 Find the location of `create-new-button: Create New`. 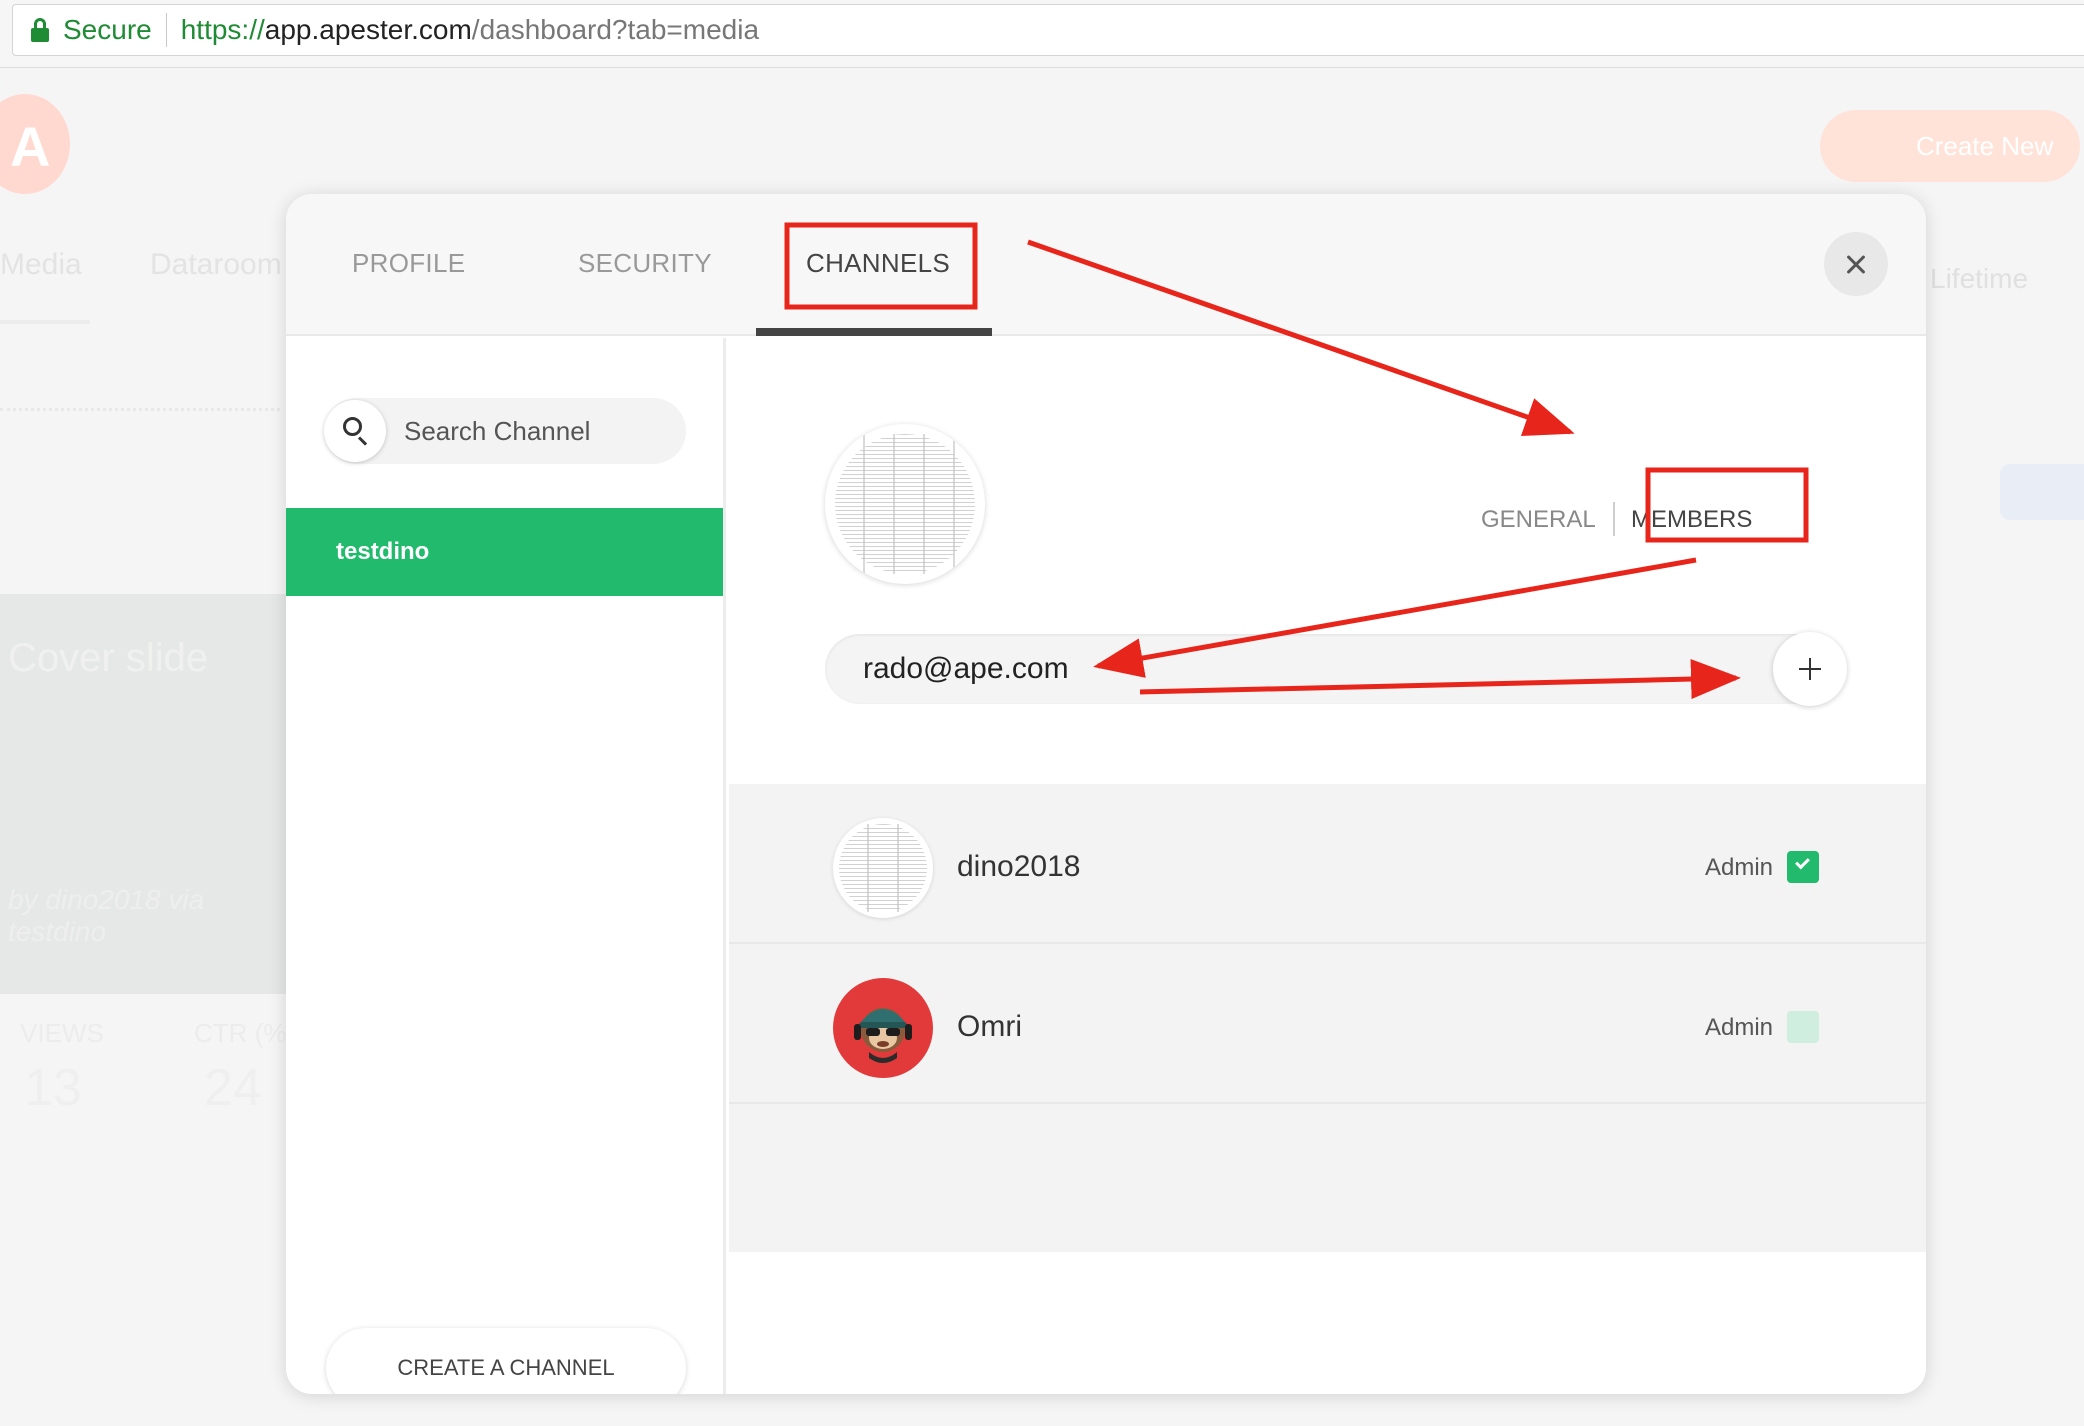

create-new-button: Create New is located at coordinates (1950, 146).